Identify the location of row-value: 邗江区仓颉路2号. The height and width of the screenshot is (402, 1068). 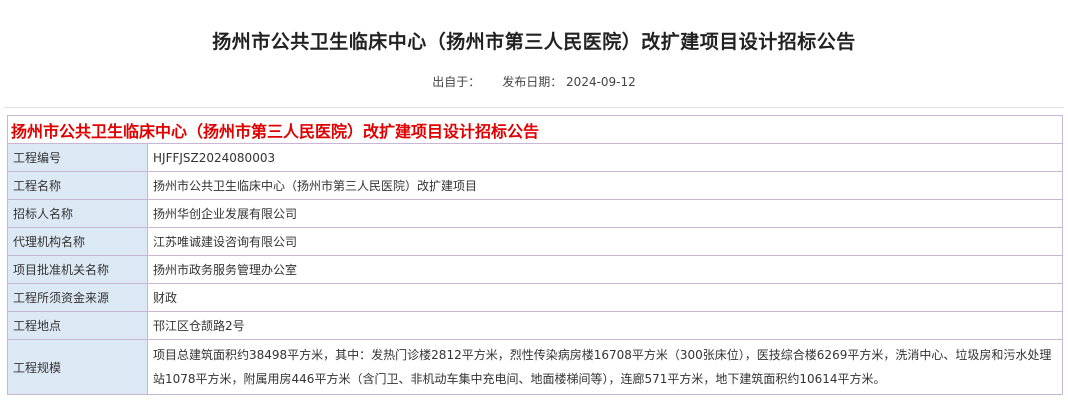
(605, 325).